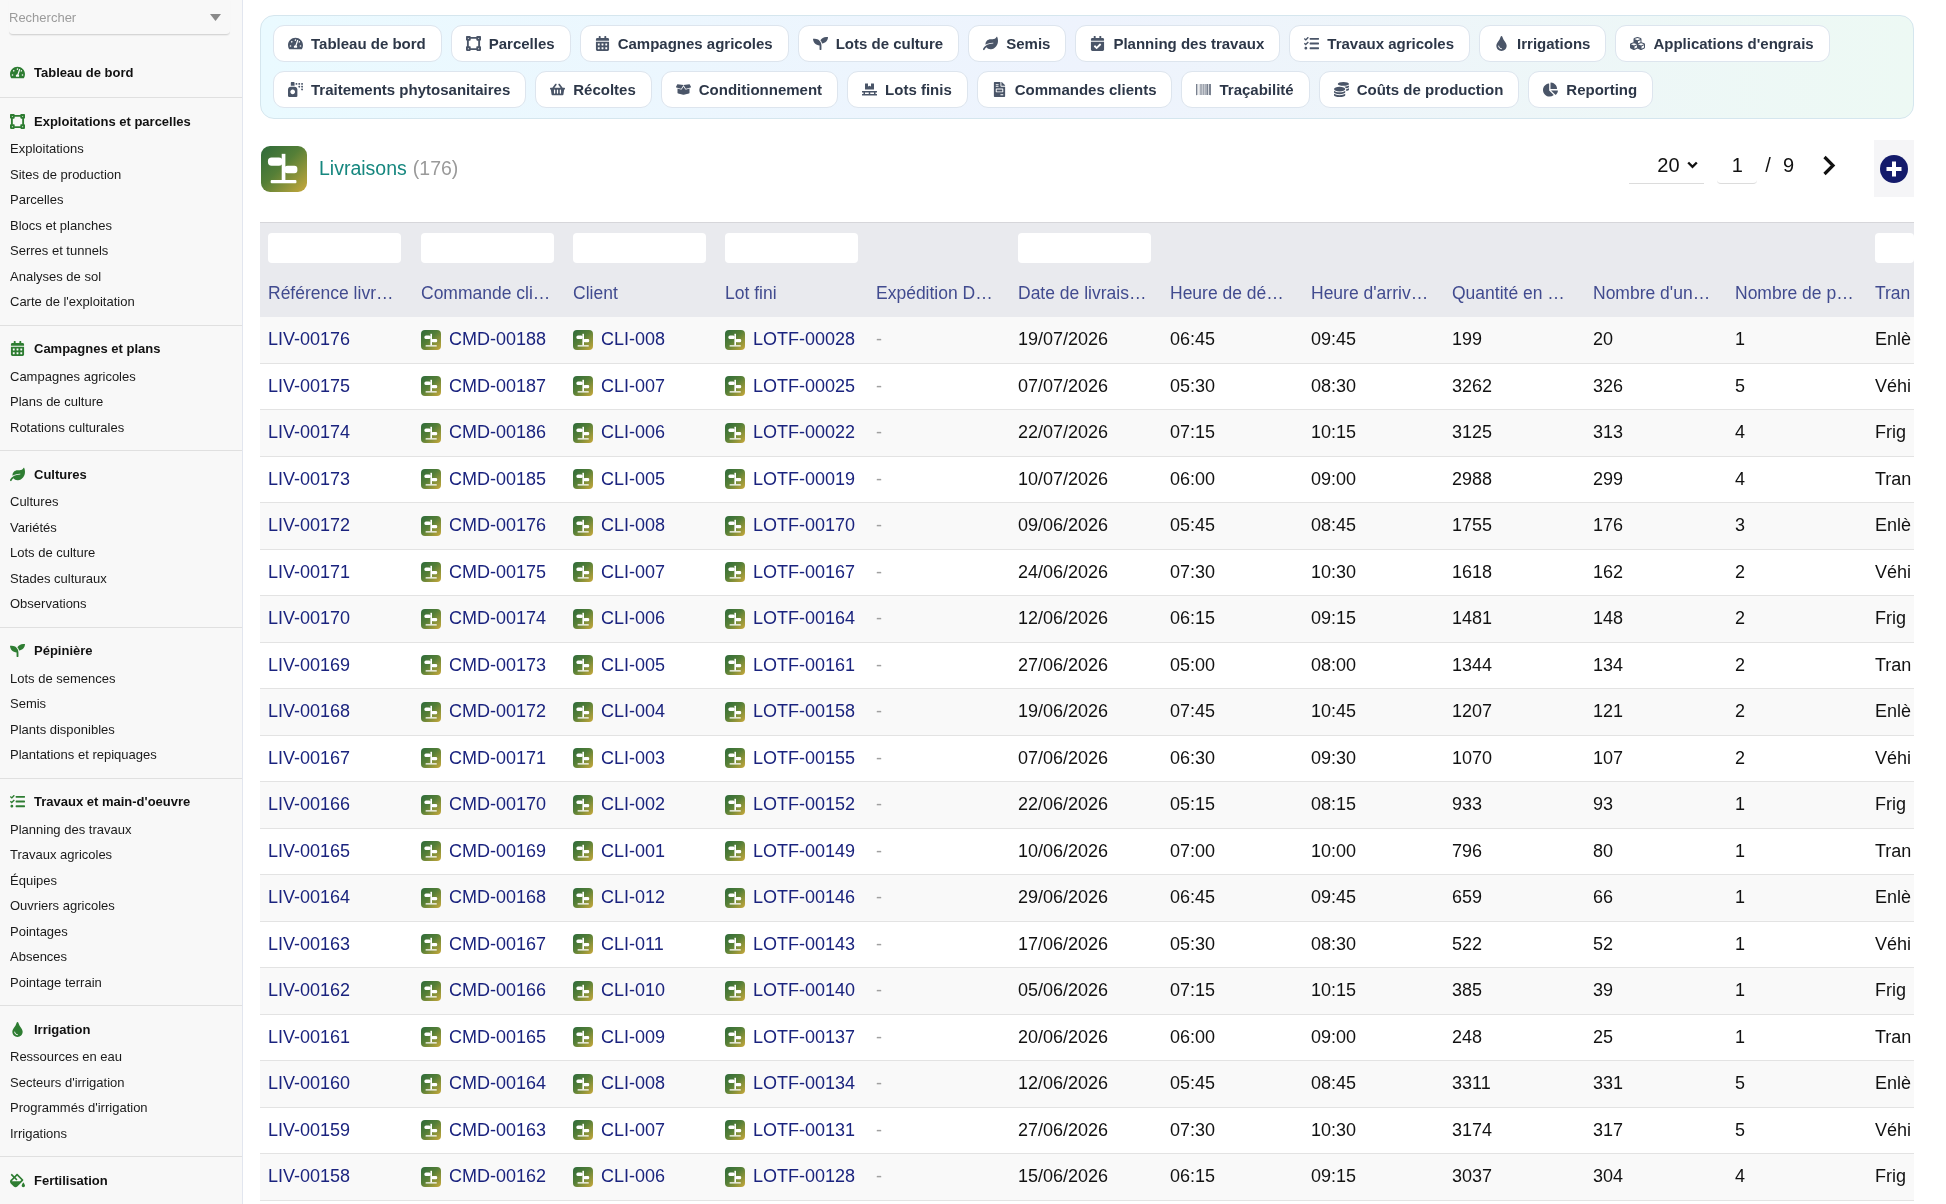  I want to click on shortcut-button: Campagnes agricoles, so click(684, 43).